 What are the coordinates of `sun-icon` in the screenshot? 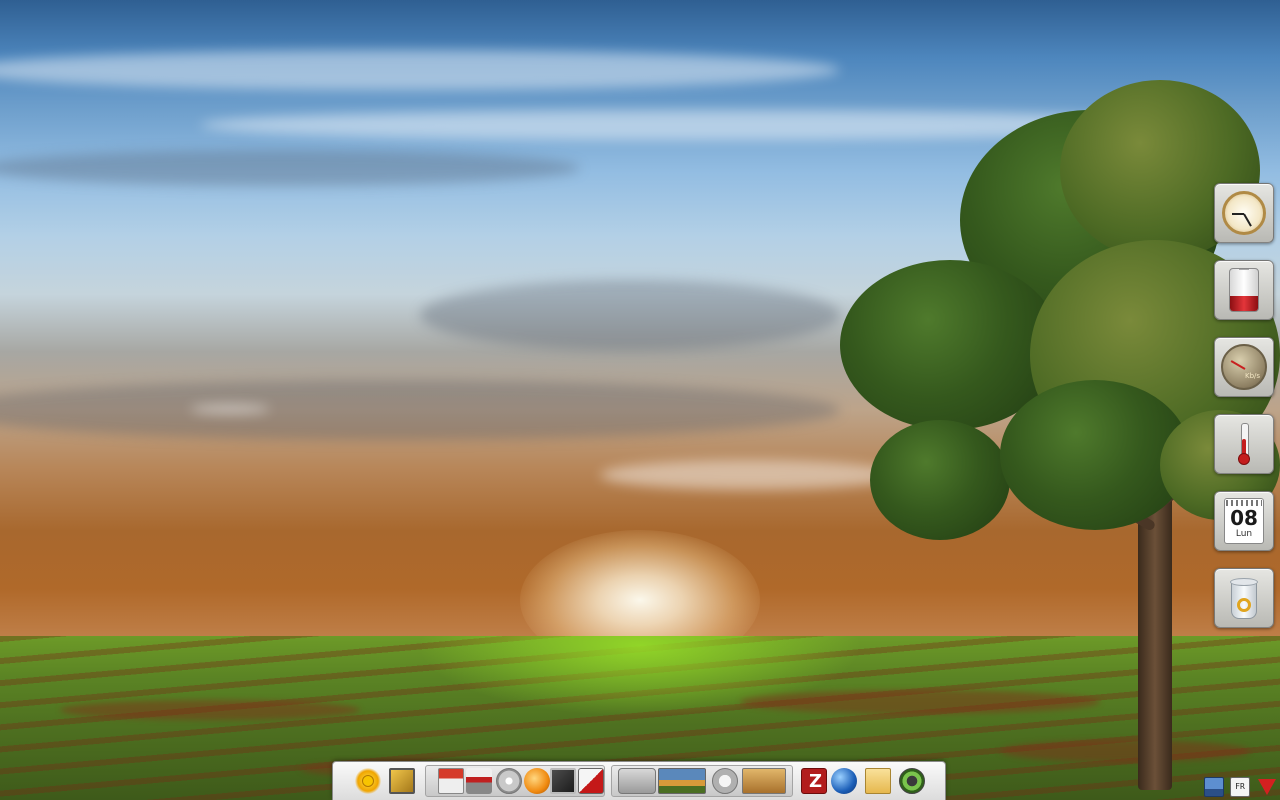 It's located at (368, 781).